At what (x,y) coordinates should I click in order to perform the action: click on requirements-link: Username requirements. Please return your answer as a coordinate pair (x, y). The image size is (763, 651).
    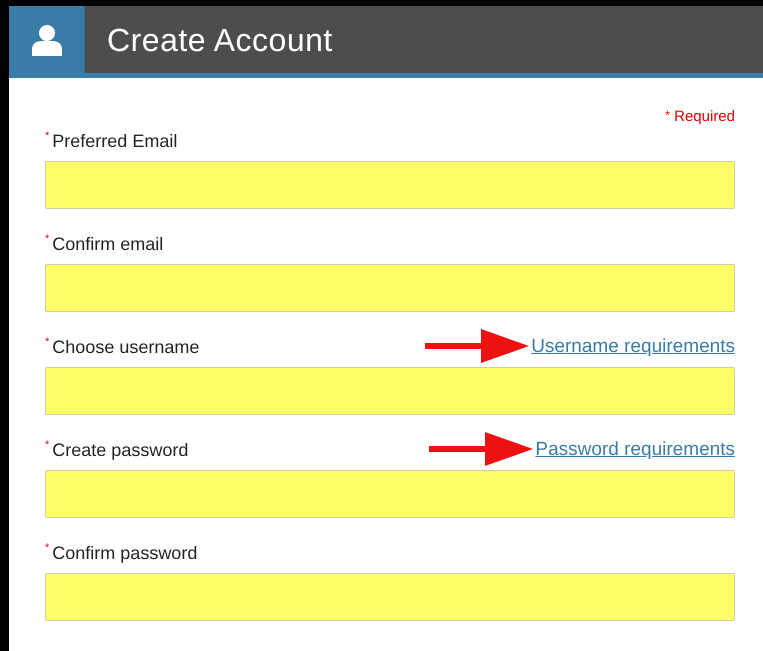
    Looking at the image, I should click on (633, 346).